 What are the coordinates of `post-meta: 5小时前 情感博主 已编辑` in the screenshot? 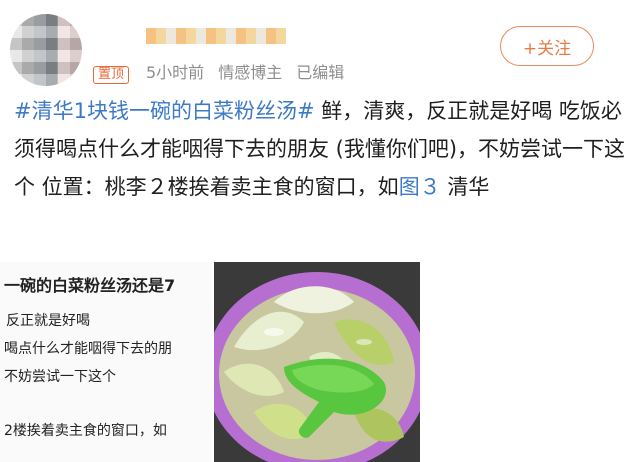 It's located at (245, 73).